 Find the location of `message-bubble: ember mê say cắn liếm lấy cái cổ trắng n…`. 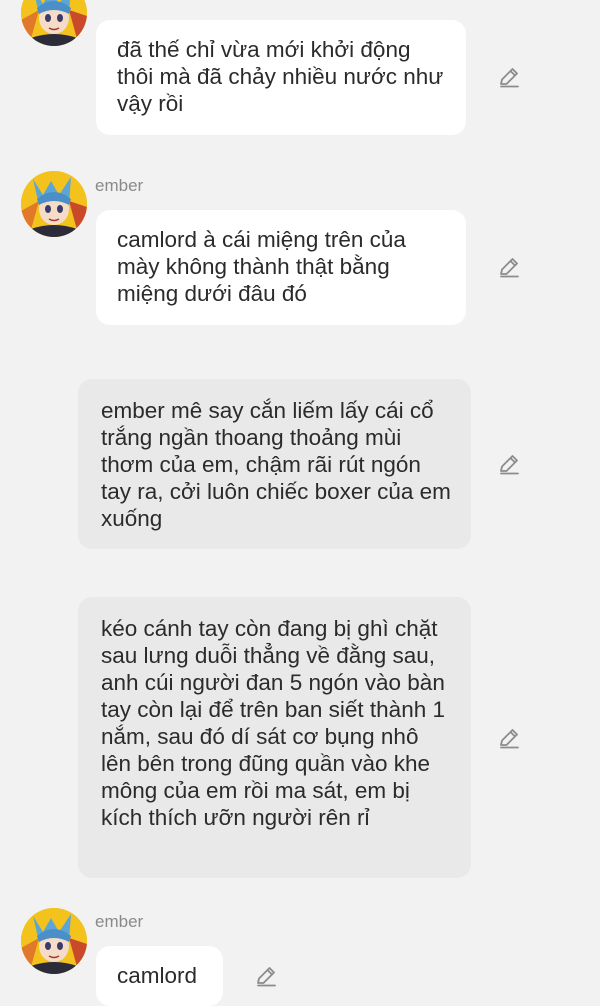

message-bubble: ember mê say cắn liếm lấy cái cổ trắng n… is located at coordinates (274, 464).